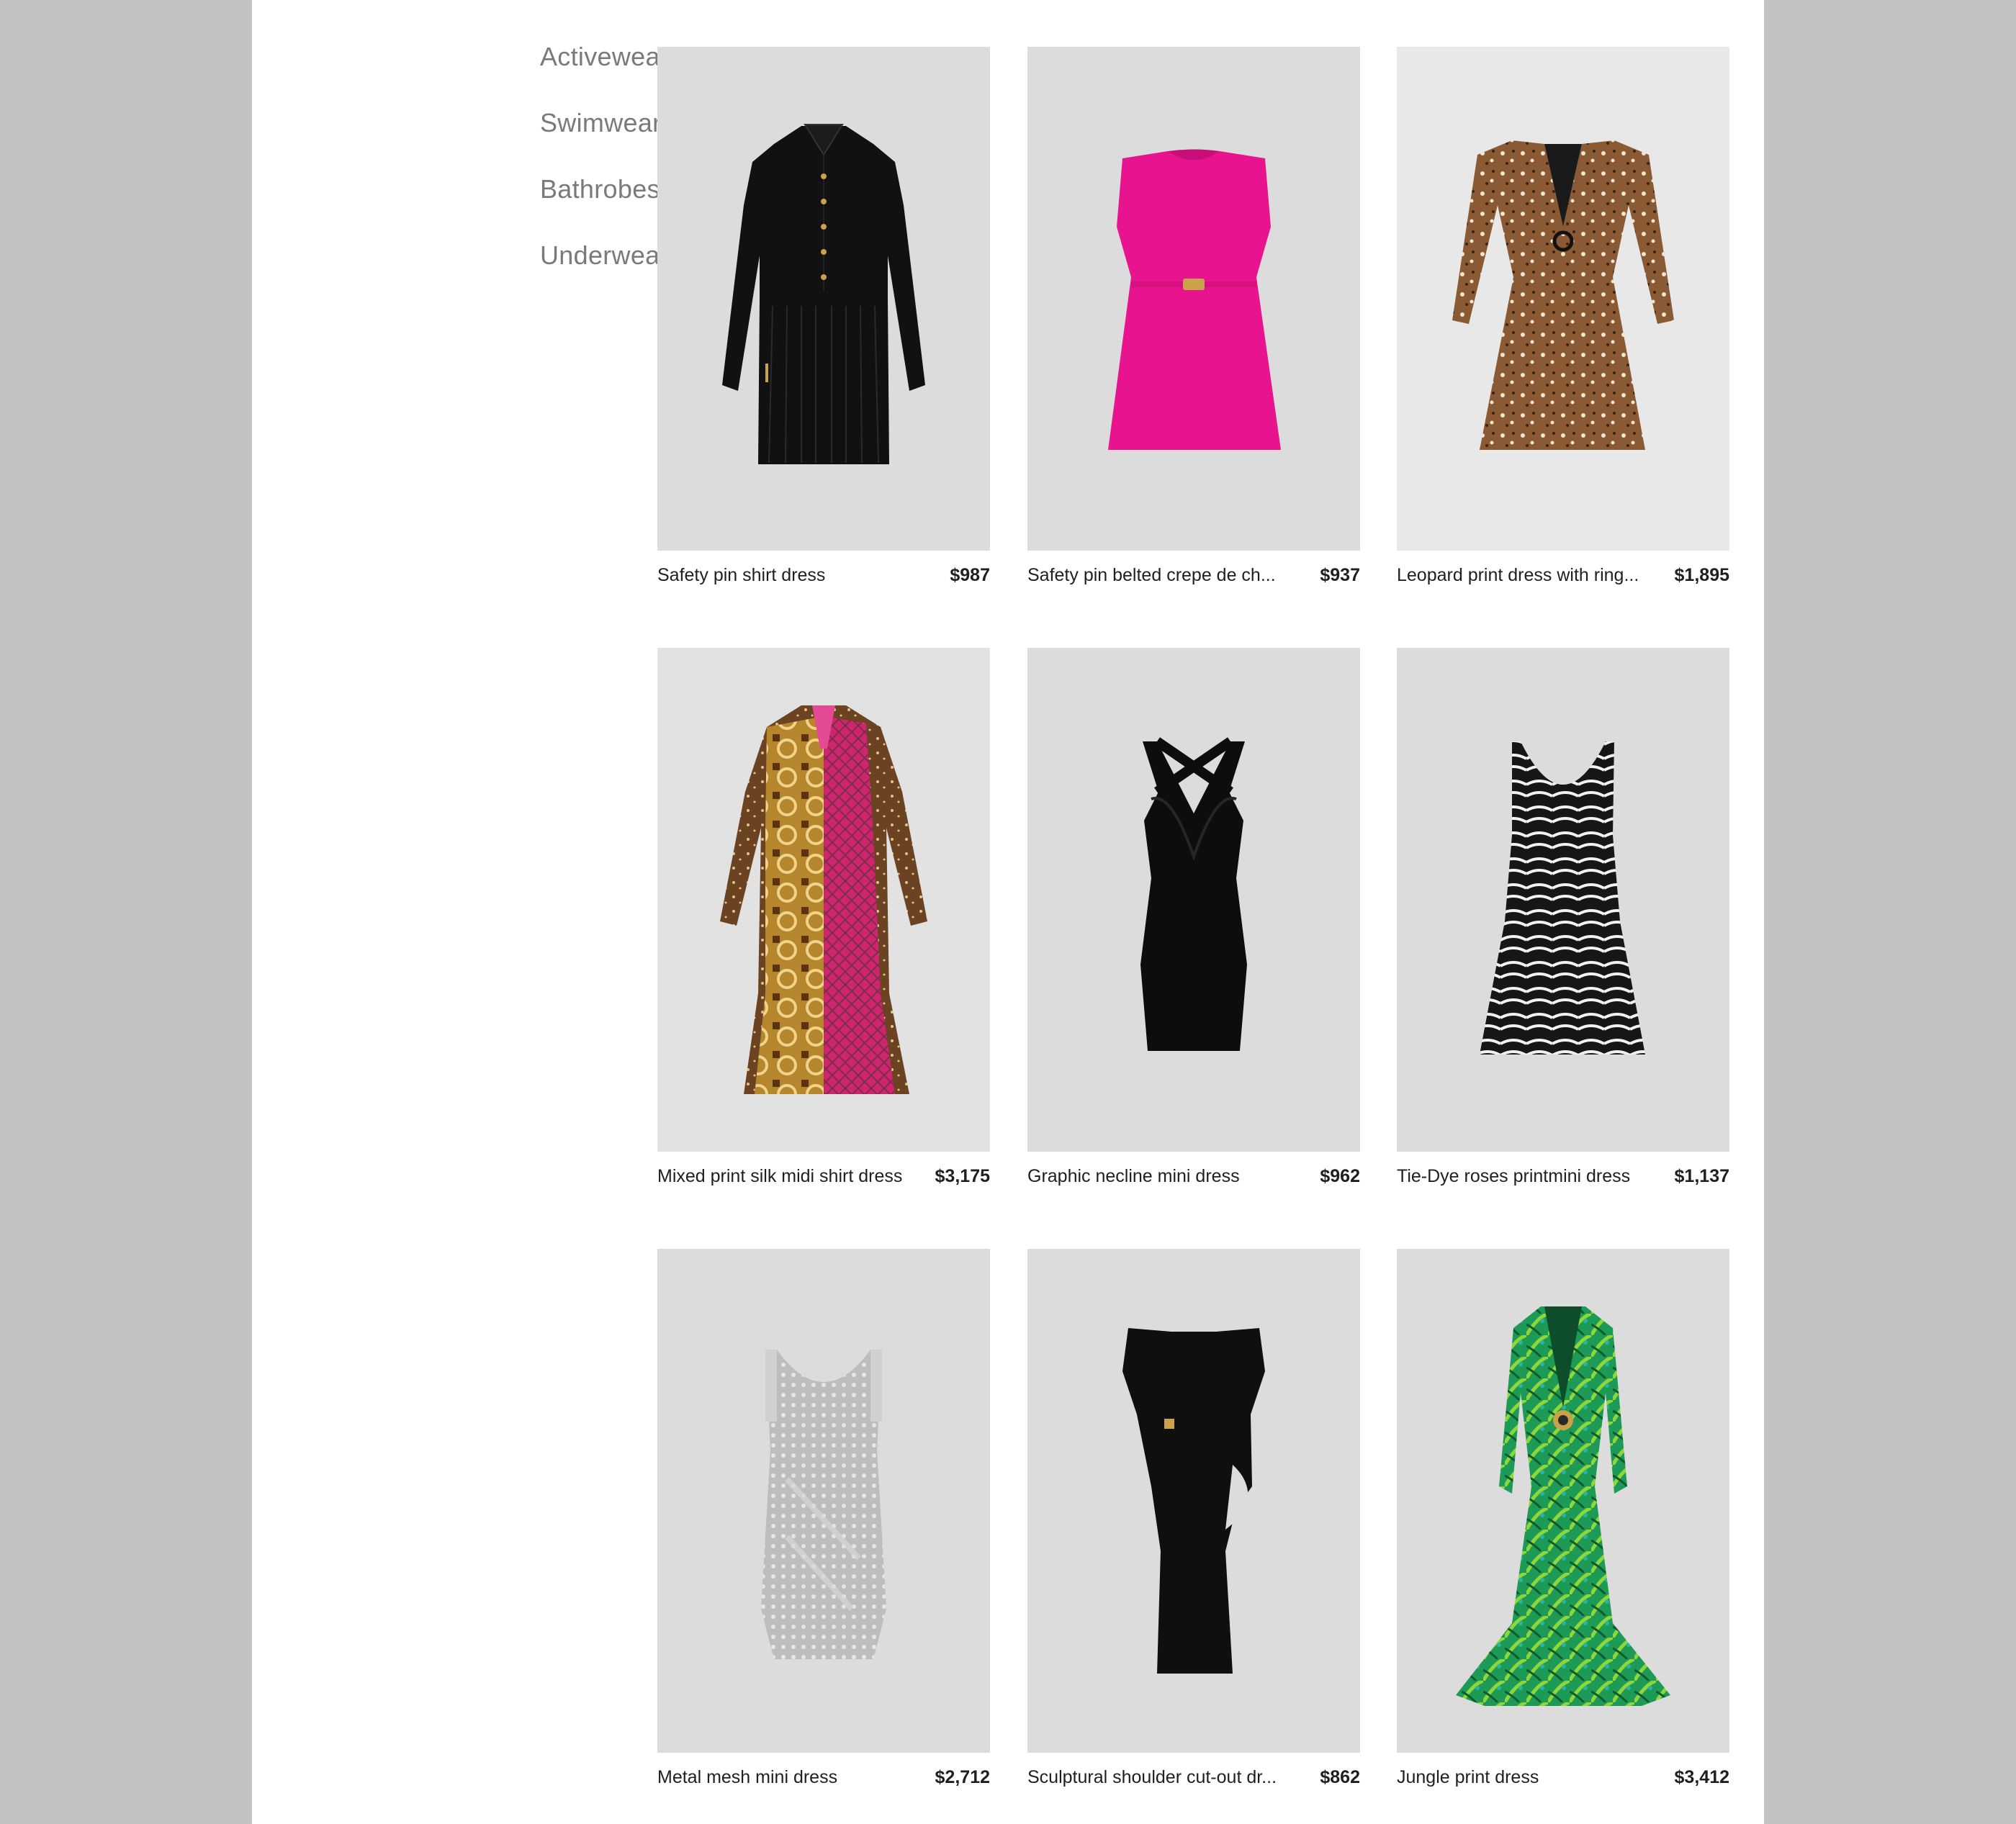  Describe the element at coordinates (787, 1777) in the screenshot. I see `product-name: Metal mesh mini dress` at that location.